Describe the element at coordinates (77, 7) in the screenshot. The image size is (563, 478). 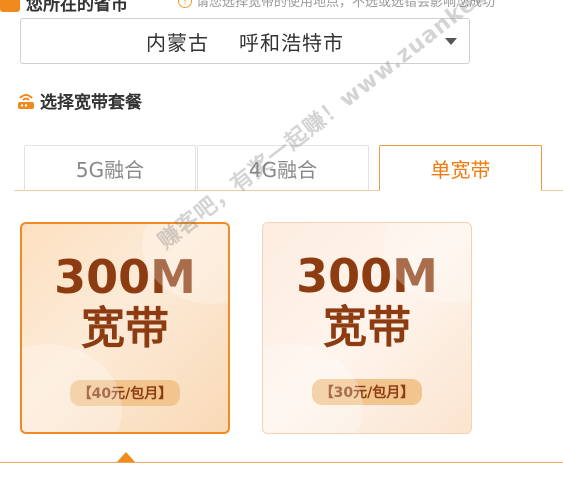
I see `province-label-text: 您所在的省市` at that location.